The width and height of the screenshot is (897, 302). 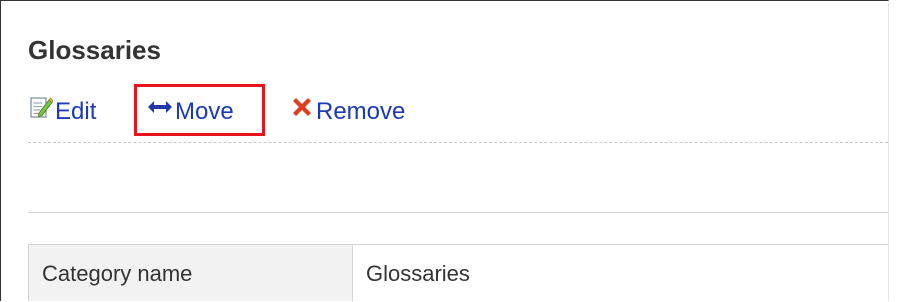 What do you see at coordinates (361, 111) in the screenshot?
I see `remove-label: Remove` at bounding box center [361, 111].